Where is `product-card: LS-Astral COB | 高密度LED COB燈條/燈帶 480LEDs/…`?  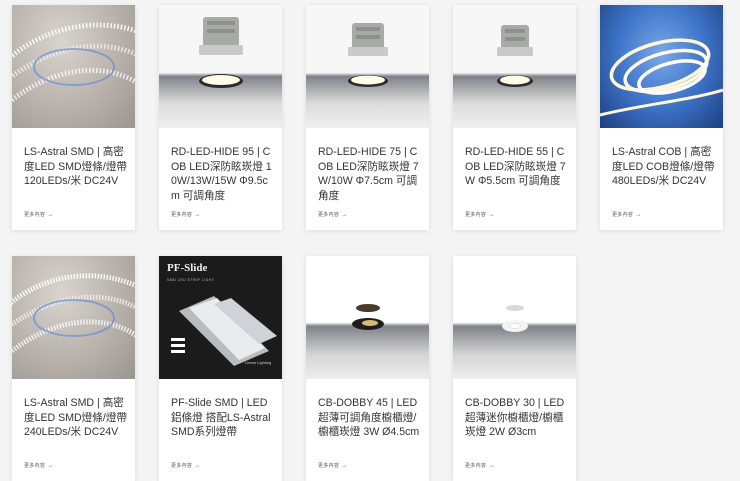 product-card: LS-Astral COB | 高密度LED COB燈條/燈帶 480LEDs/… is located at coordinates (661, 117).